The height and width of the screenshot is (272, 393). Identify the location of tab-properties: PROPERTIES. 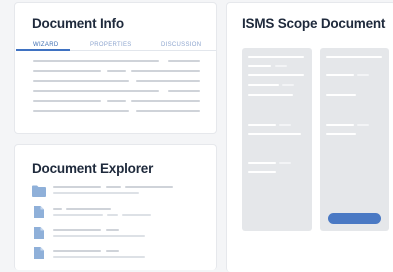
(111, 45).